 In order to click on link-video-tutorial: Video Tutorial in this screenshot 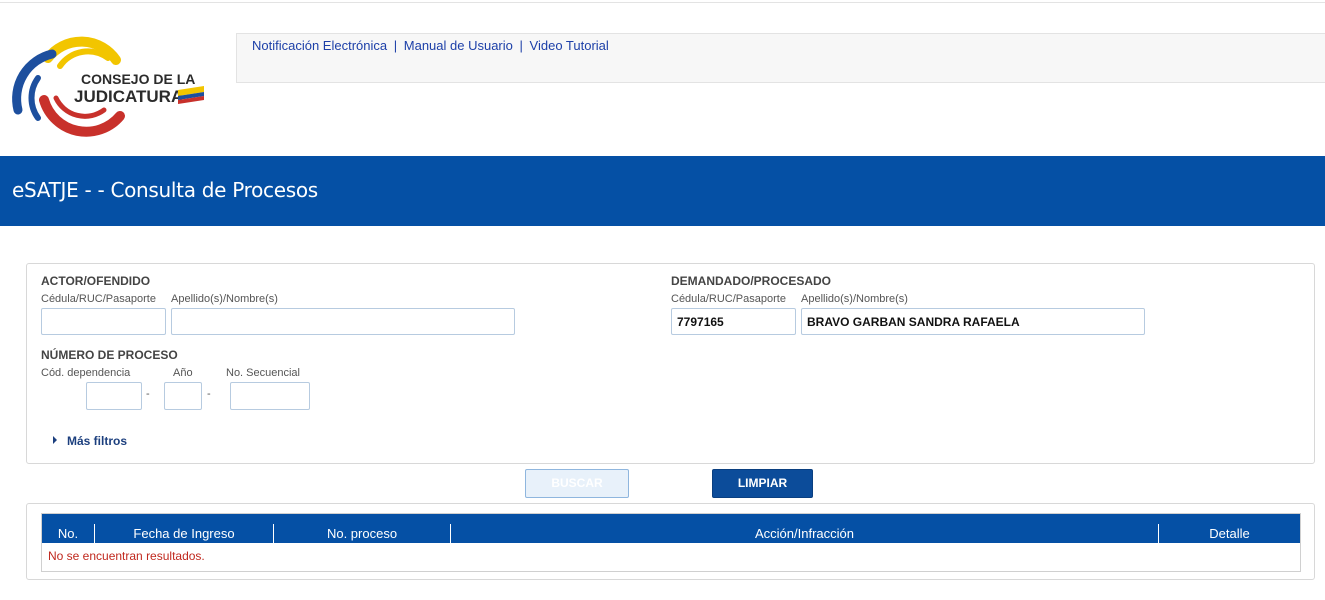, I will do `click(569, 45)`.